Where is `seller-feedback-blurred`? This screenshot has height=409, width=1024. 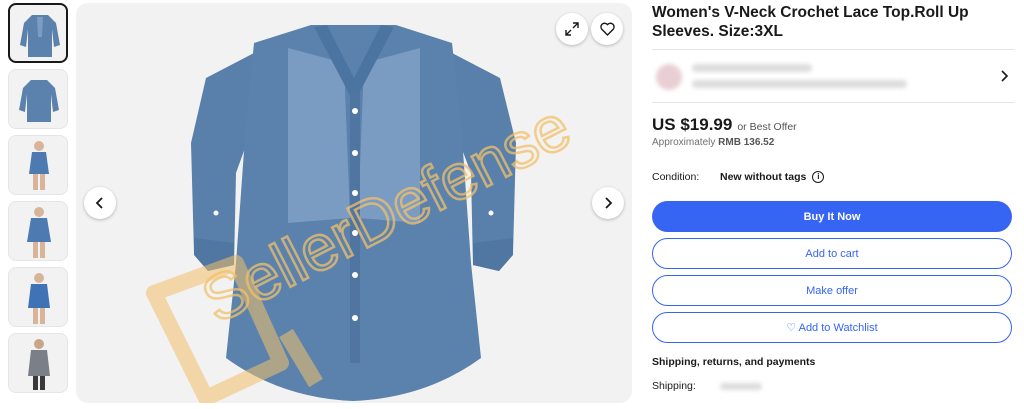
seller-feedback-blurred is located at coordinates (799, 84).